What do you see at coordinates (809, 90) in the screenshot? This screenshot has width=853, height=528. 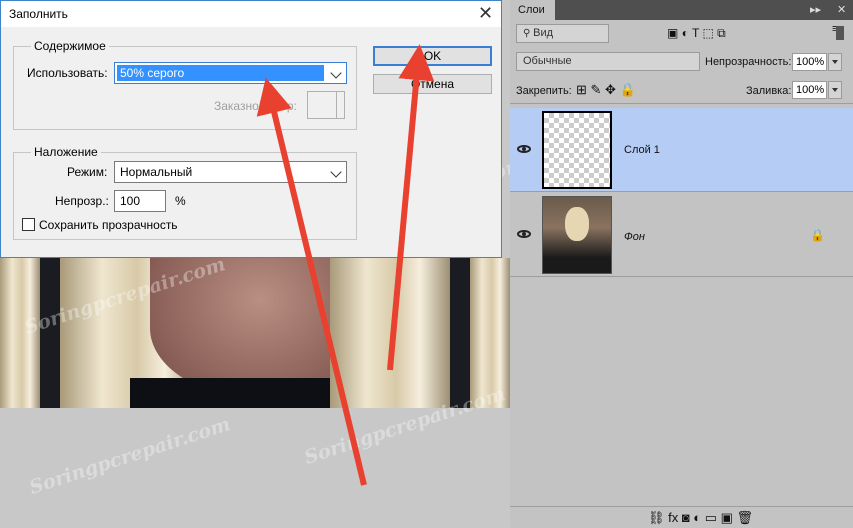 I see `fill-input: 100%` at bounding box center [809, 90].